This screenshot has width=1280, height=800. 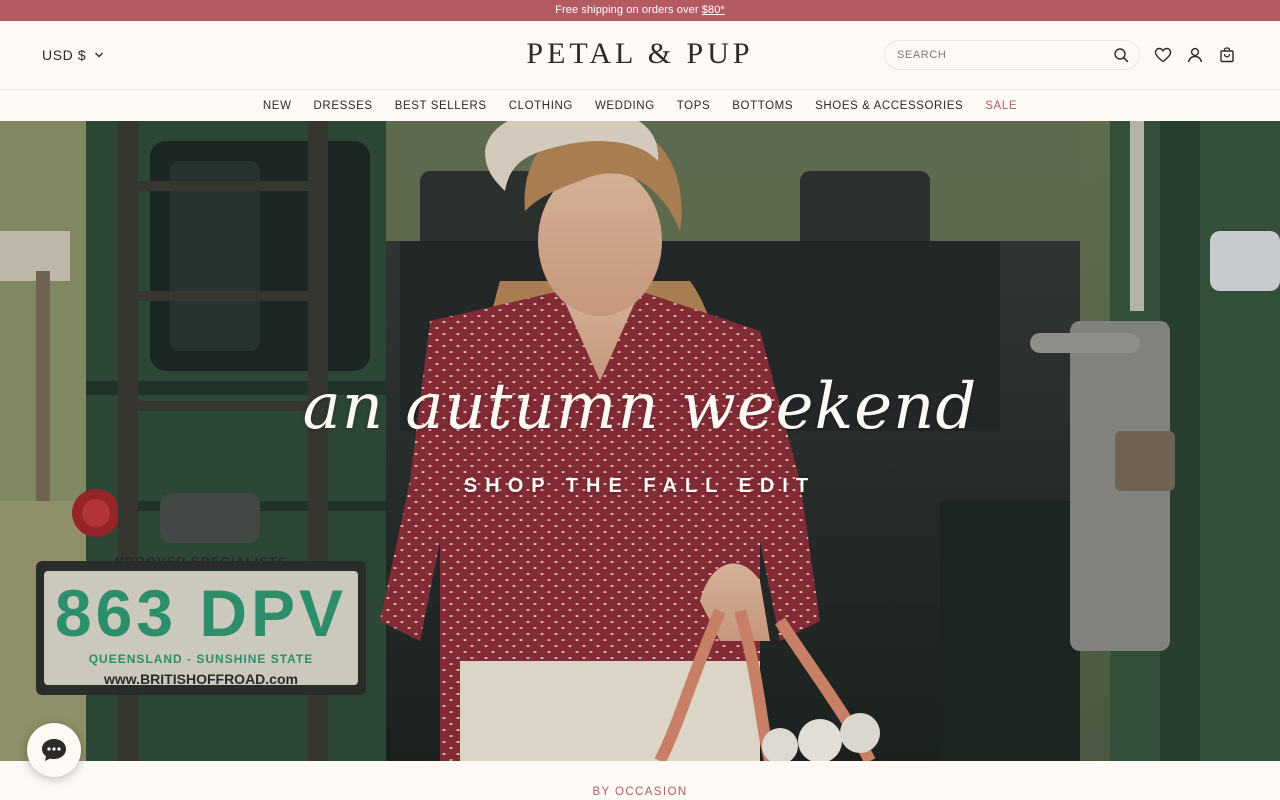 I want to click on plate-dealer-text: NDROVER SPECIALISTS, so click(x=201, y=561).